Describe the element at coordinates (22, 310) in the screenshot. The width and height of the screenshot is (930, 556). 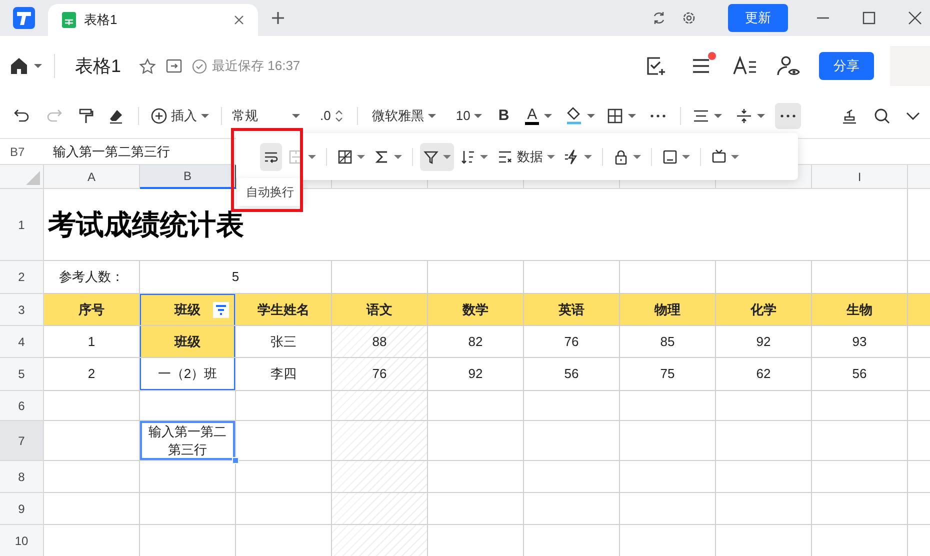
I see `row-header: 3` at that location.